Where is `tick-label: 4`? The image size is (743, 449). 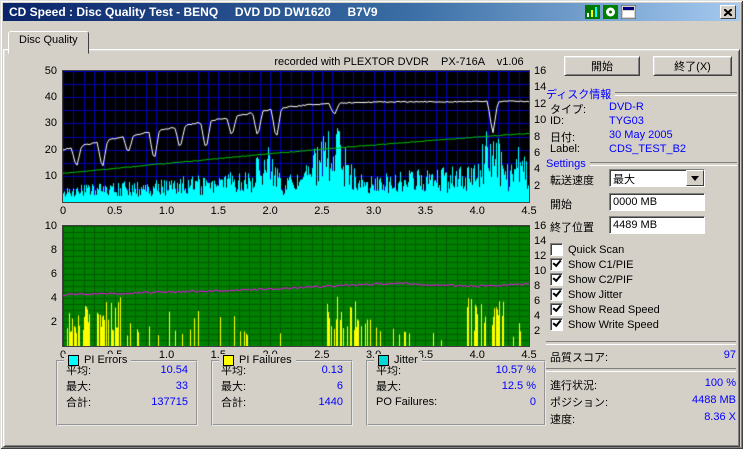
tick-label: 4 is located at coordinates (53, 298).